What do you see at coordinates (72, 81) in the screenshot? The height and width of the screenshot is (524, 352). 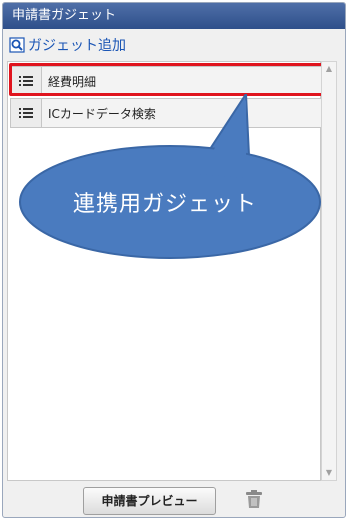 I see `list-item-label: 経費明細` at bounding box center [72, 81].